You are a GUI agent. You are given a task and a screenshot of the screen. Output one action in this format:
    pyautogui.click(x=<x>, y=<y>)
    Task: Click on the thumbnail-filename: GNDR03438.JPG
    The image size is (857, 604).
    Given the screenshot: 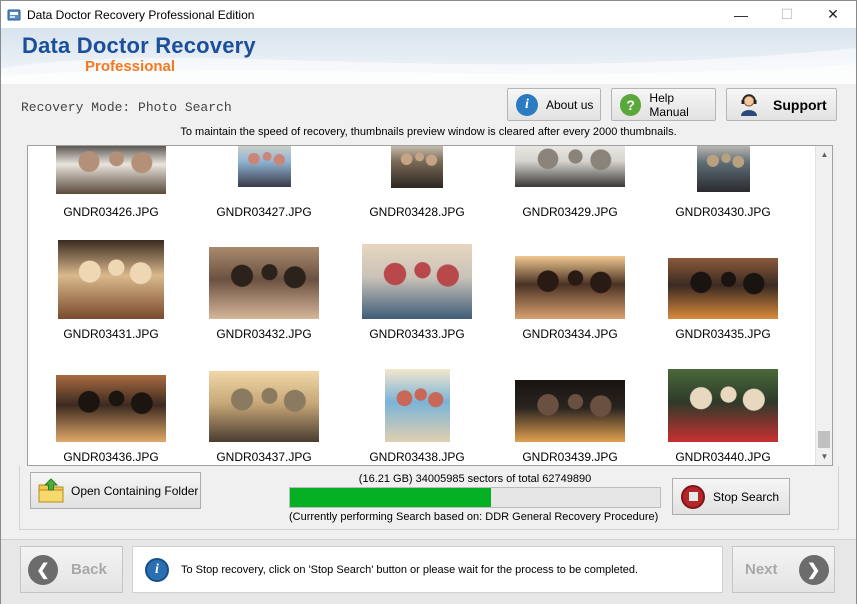 What is the action you would take?
    pyautogui.click(x=417, y=457)
    